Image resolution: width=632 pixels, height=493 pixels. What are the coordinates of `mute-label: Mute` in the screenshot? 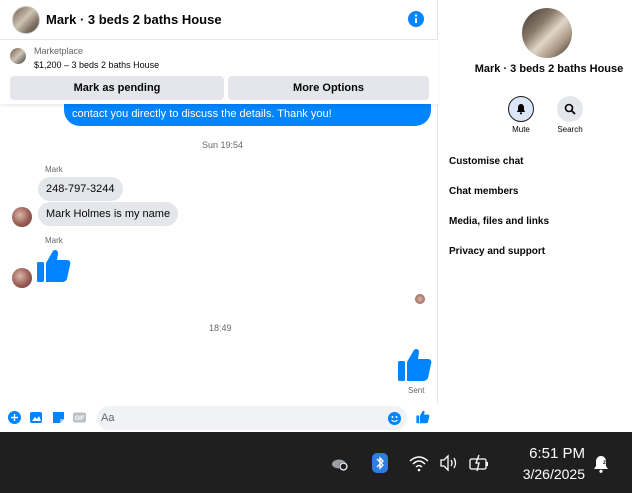 It's located at (521, 129).